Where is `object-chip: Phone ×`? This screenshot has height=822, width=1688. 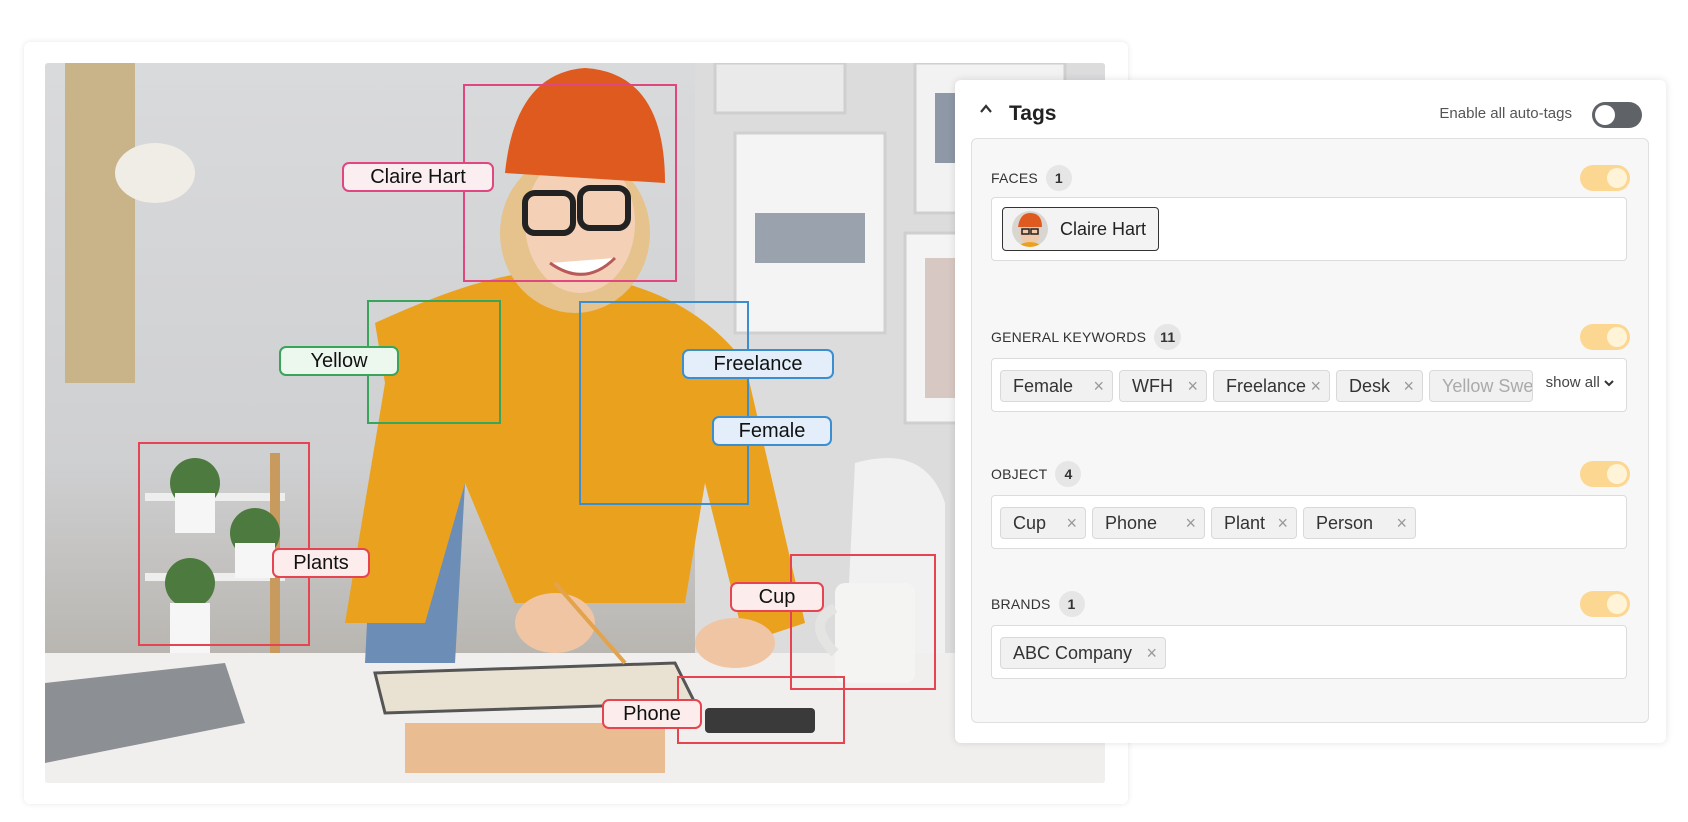
object-chip: Phone × is located at coordinates (1148, 523).